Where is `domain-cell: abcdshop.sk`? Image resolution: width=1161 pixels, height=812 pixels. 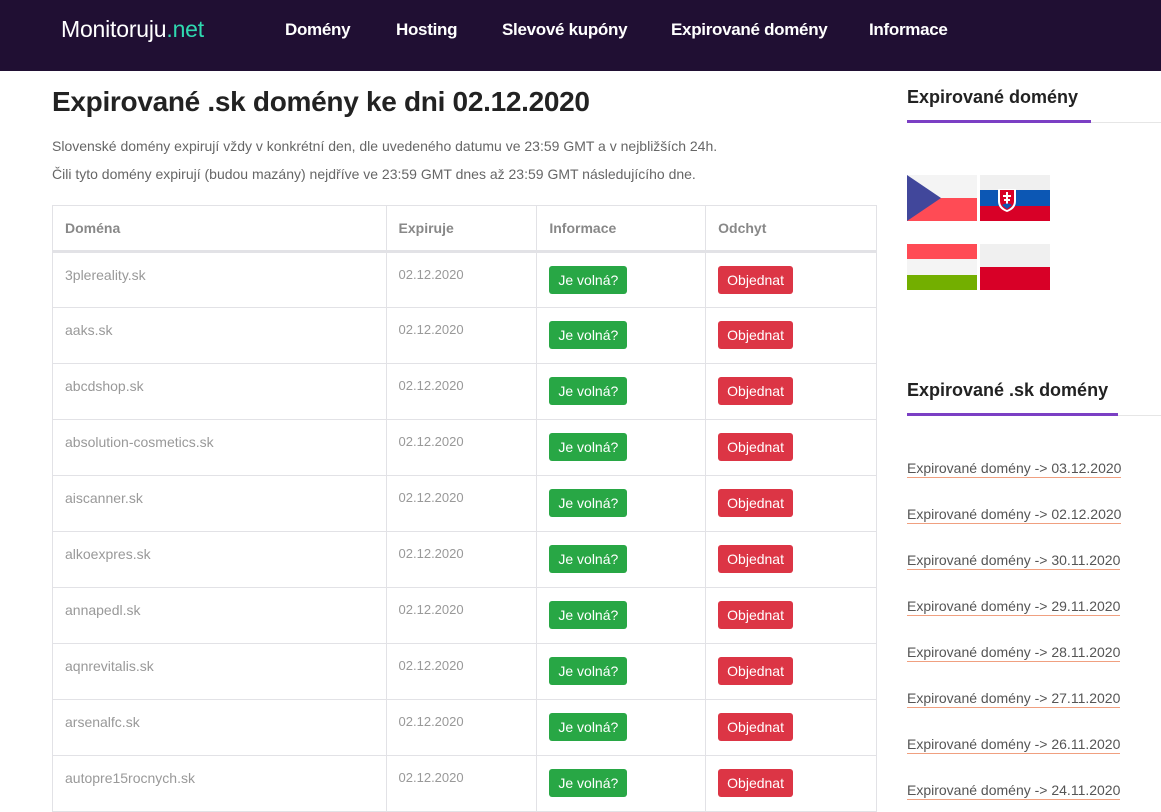
domain-cell: abcdshop.sk is located at coordinates (219, 391).